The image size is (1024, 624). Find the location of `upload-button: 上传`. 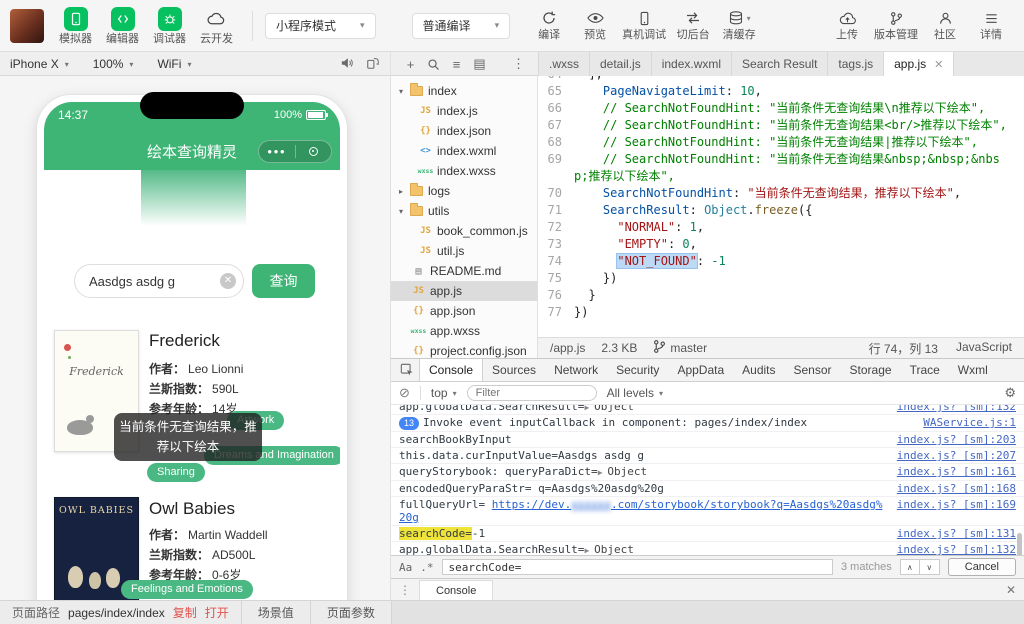

upload-button: 上传 is located at coordinates (847, 26).